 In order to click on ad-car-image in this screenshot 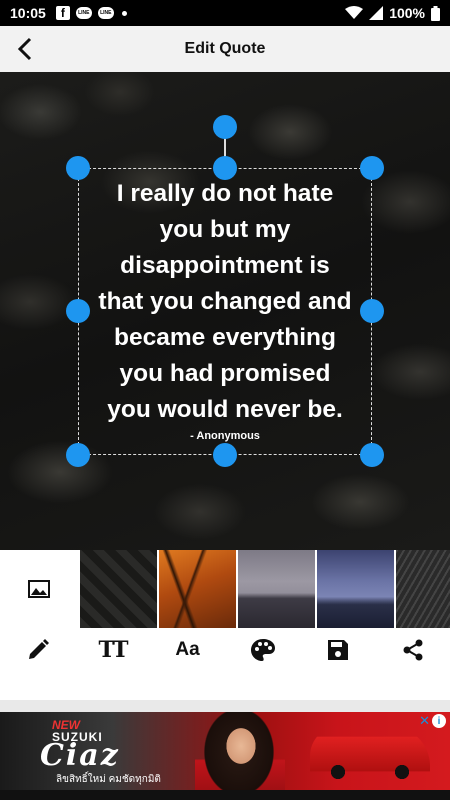, I will do `click(370, 754)`.